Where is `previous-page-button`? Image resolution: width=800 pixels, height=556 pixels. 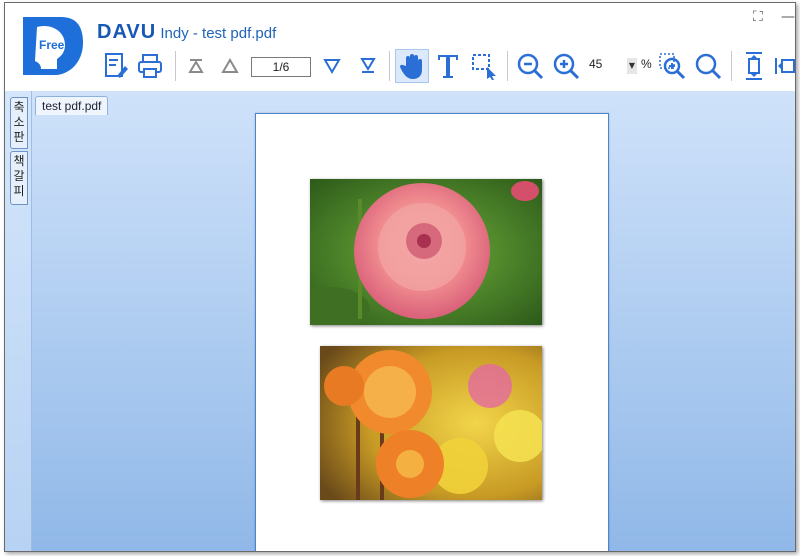 previous-page-button is located at coordinates (230, 66).